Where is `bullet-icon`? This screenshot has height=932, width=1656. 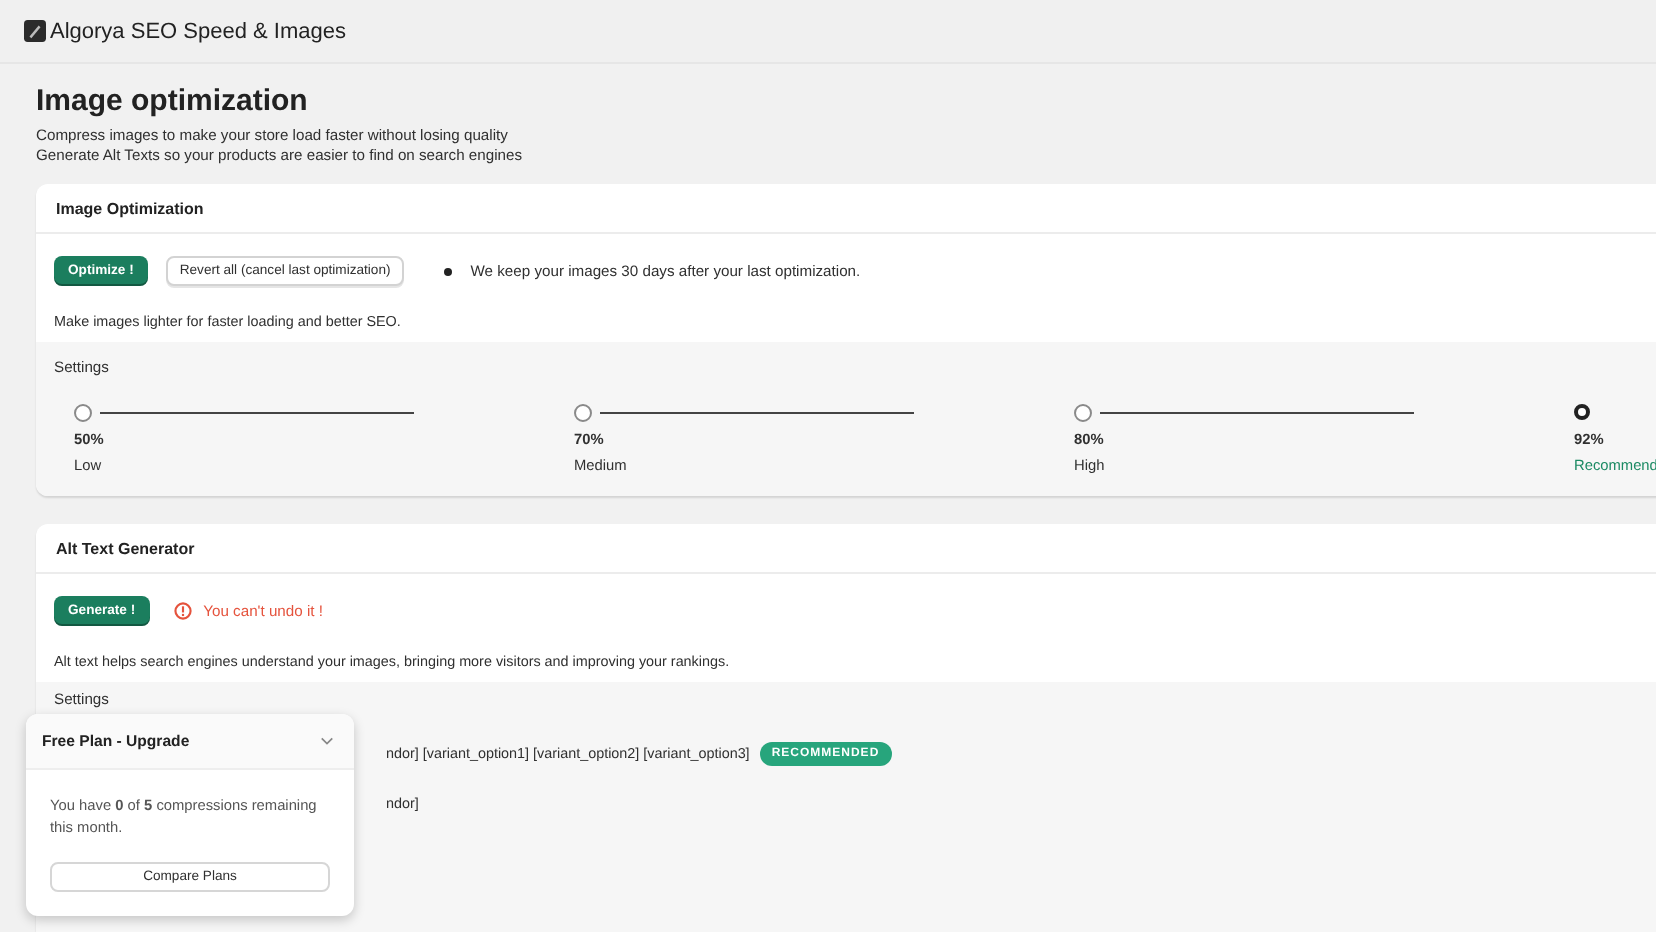 bullet-icon is located at coordinates (448, 271).